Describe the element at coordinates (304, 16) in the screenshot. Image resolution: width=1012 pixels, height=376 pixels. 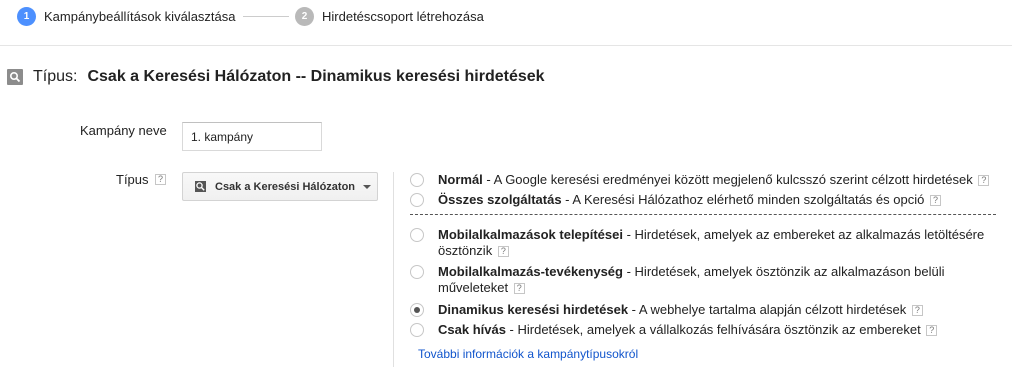
I see `step-2-number: 2` at that location.